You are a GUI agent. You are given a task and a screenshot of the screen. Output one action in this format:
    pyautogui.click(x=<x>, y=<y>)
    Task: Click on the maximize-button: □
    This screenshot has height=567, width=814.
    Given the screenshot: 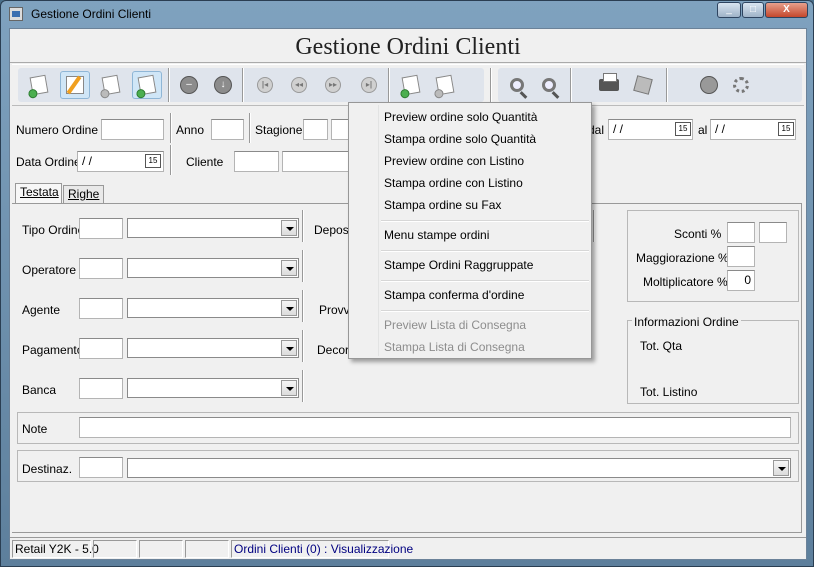 What is the action you would take?
    pyautogui.click(x=753, y=10)
    